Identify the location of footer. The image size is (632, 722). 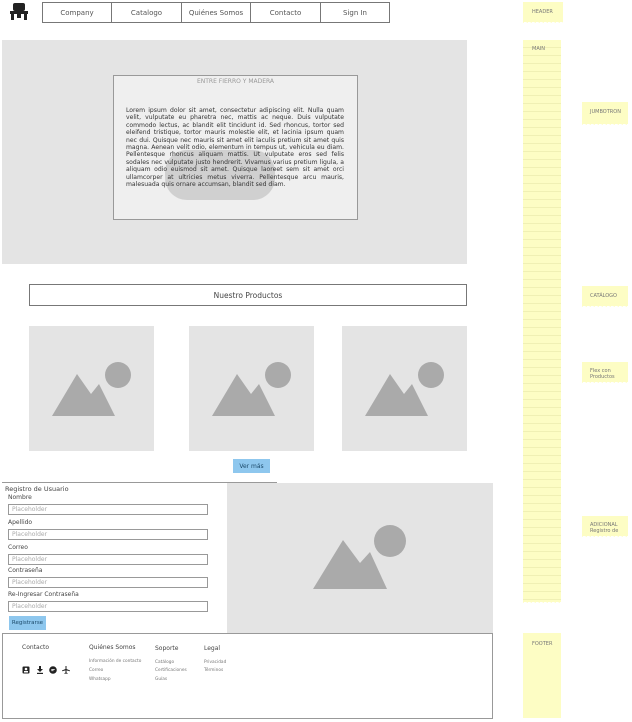
(247, 676).